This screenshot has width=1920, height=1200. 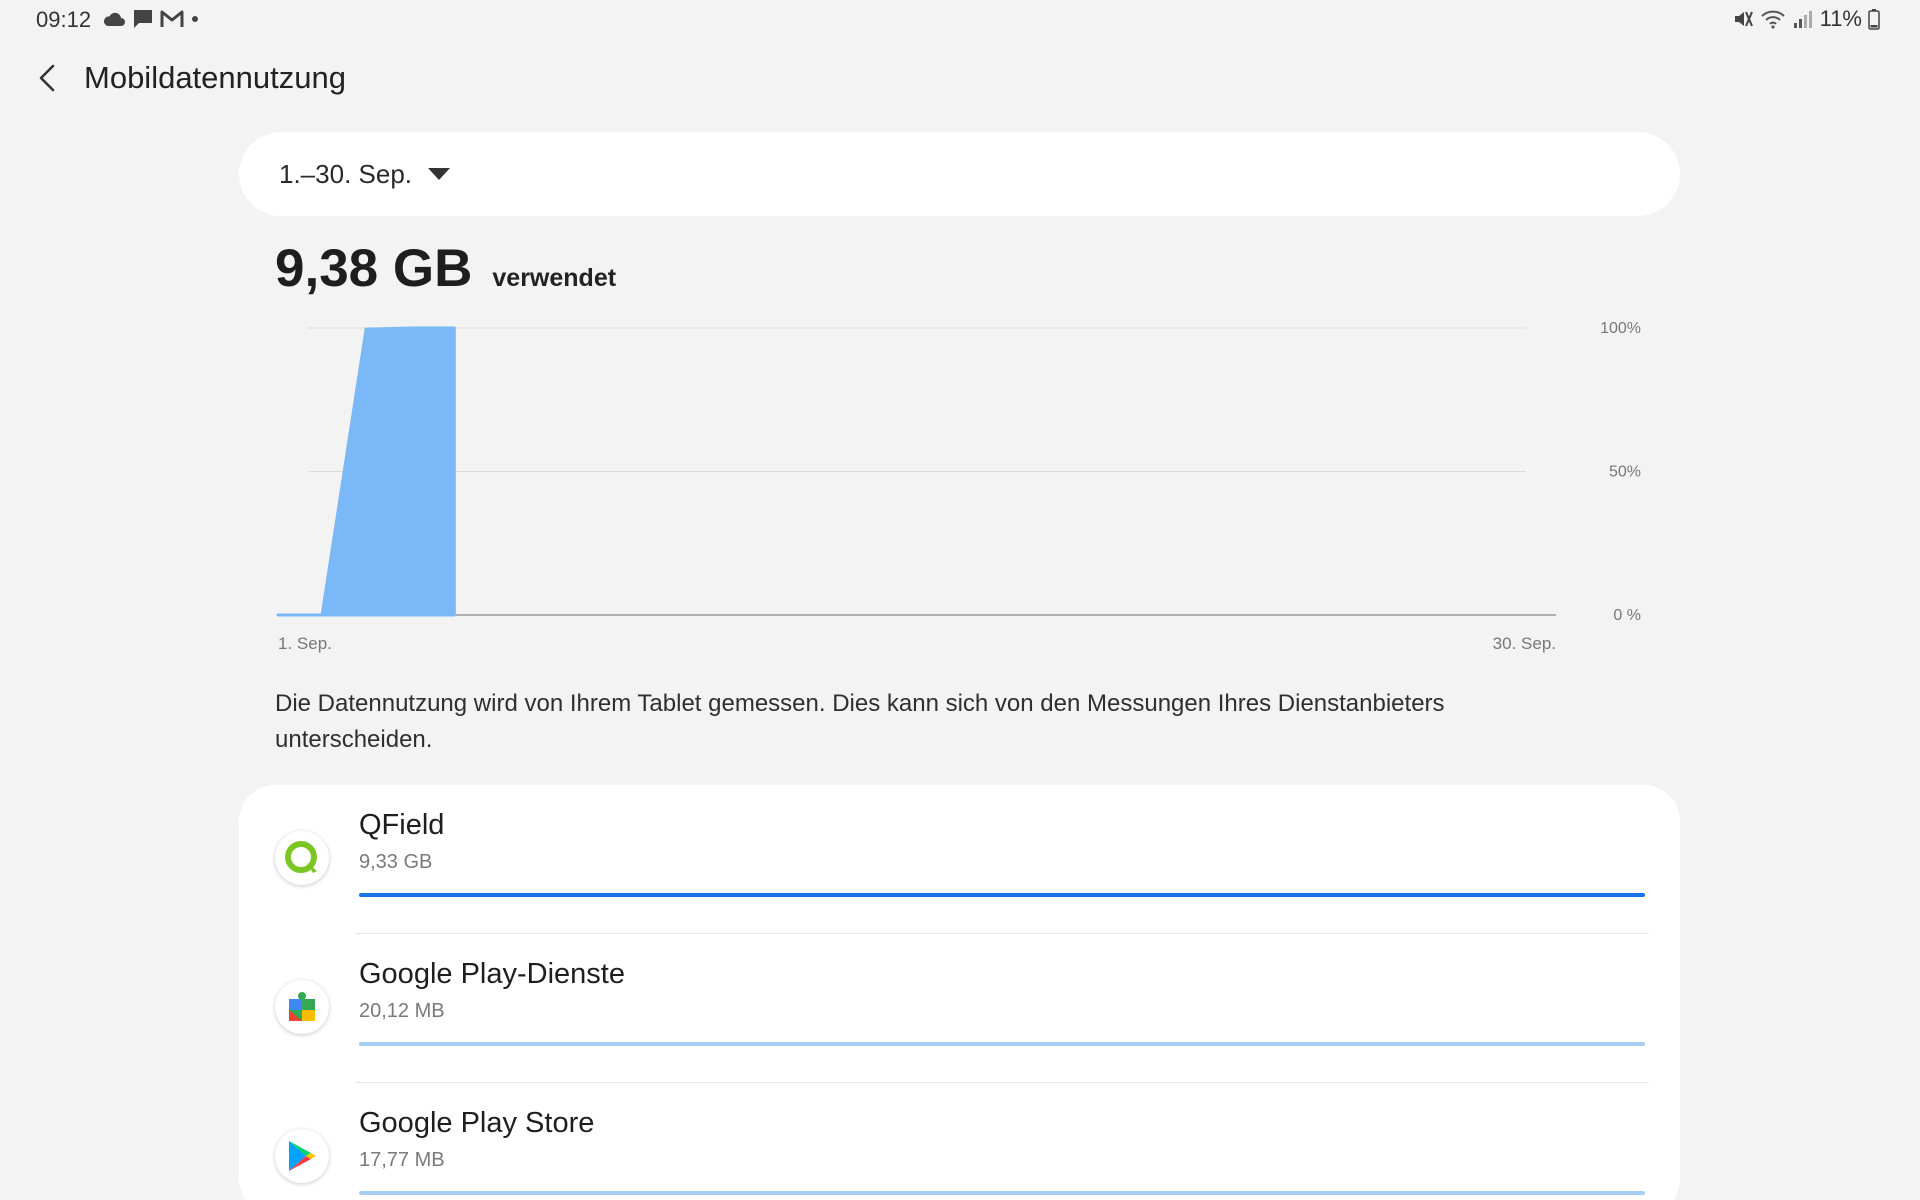 I want to click on app-size: 20,12 MB, so click(x=402, y=1011).